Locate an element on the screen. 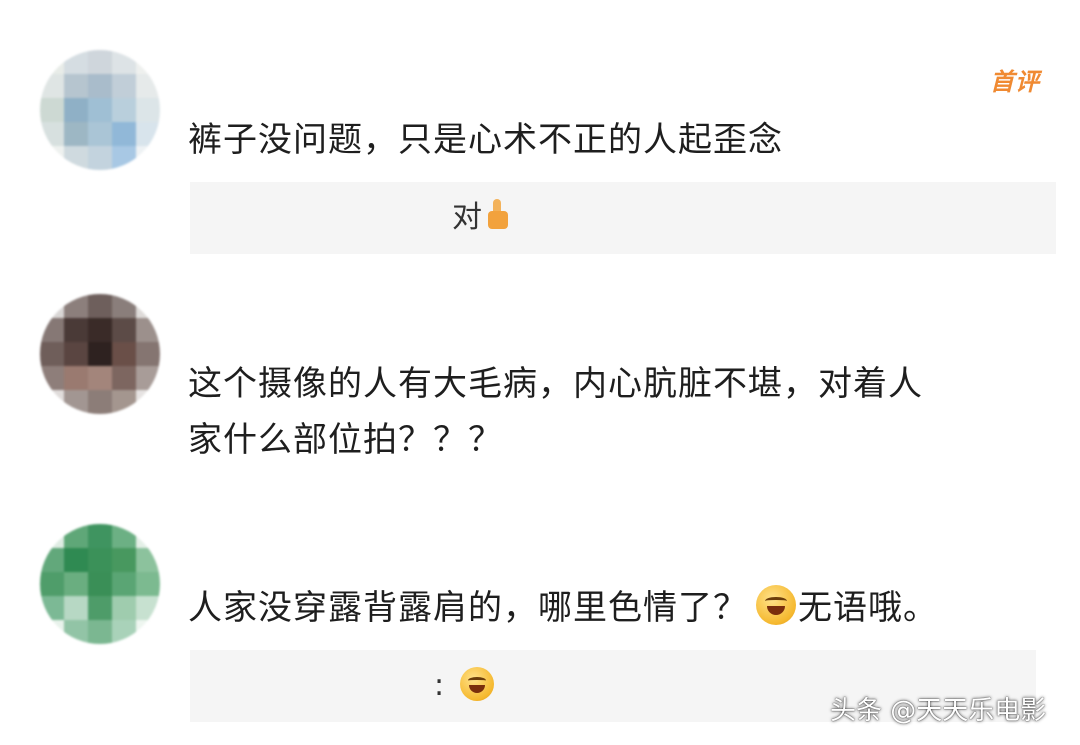 The height and width of the screenshot is (745, 1080). thumbs-up-icon is located at coordinates (498, 215).